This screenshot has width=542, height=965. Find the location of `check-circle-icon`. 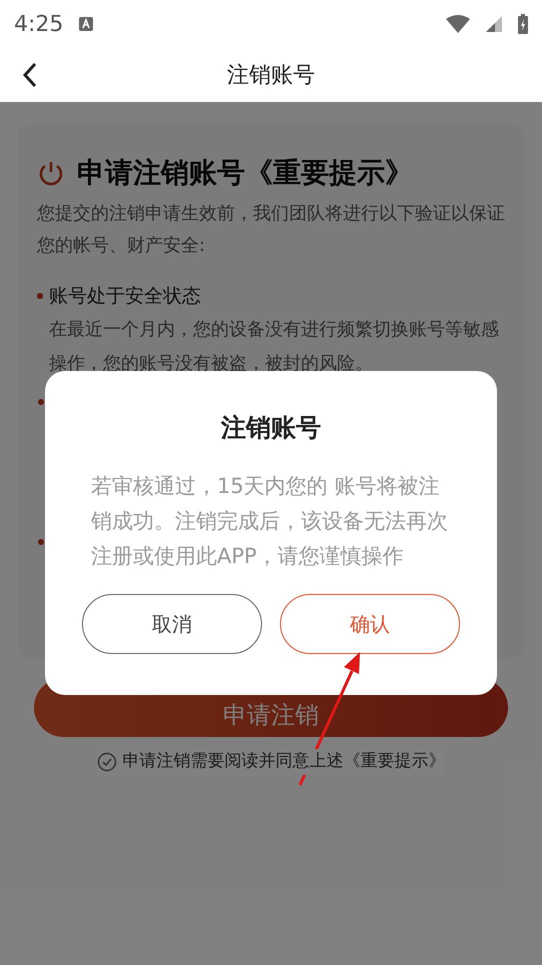

check-circle-icon is located at coordinates (106, 762).